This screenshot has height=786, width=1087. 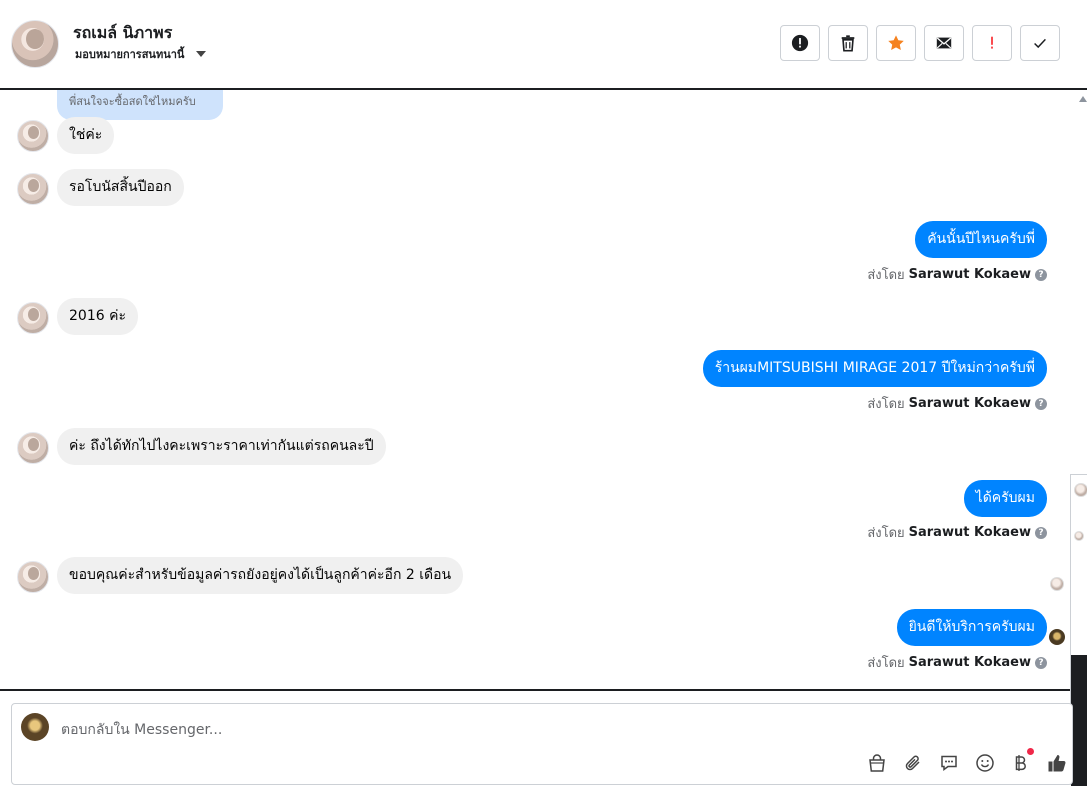 I want to click on important-button, so click(x=992, y=43).